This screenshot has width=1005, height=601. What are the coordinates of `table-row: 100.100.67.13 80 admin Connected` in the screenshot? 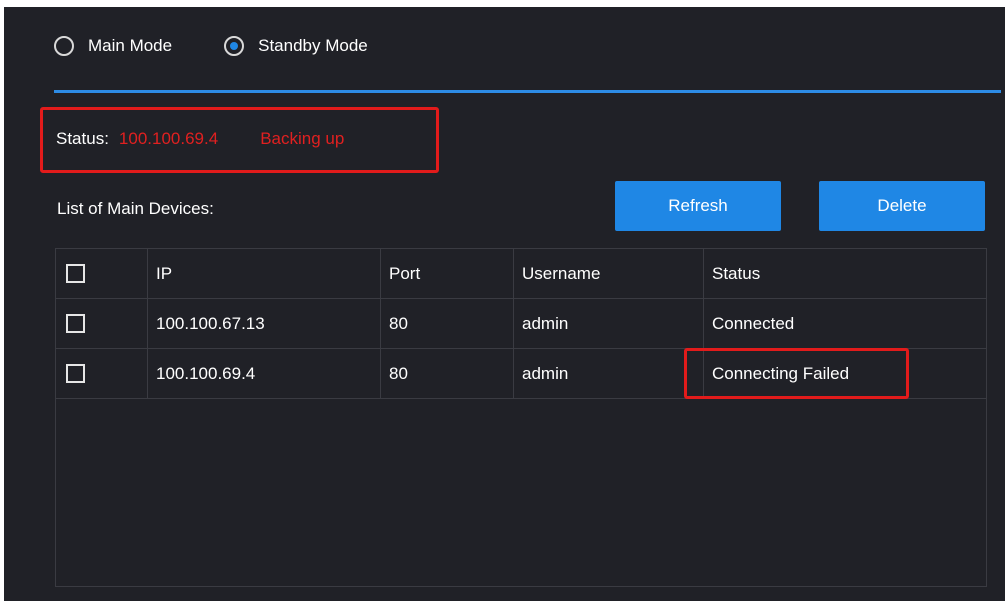 It's located at (521, 324).